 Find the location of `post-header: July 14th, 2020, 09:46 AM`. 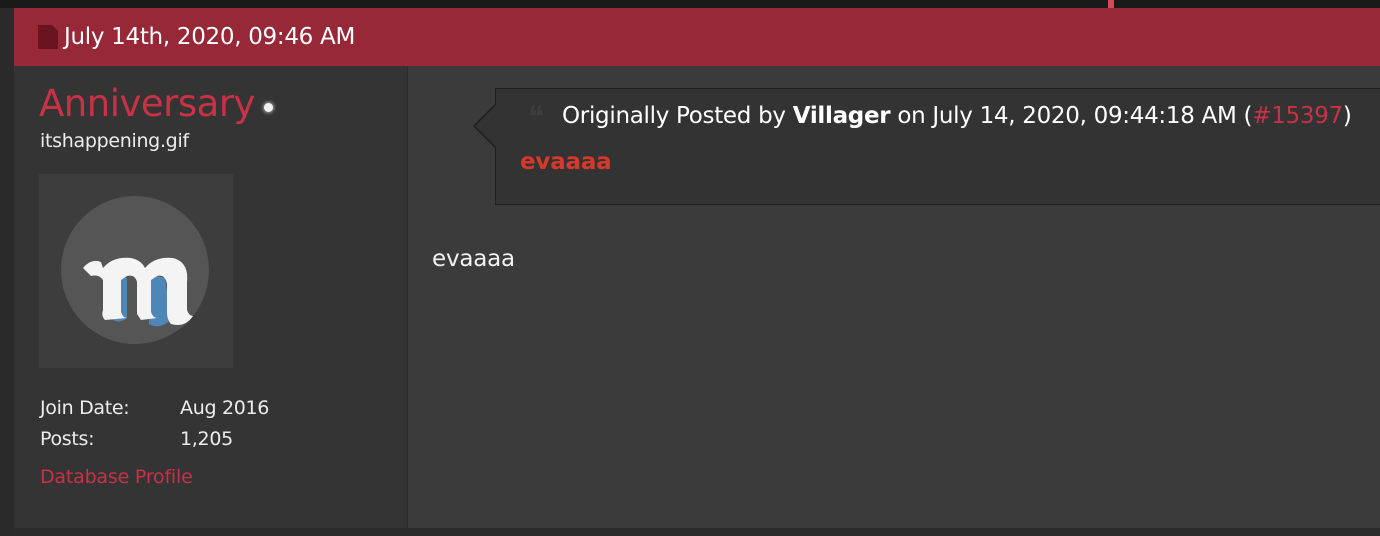

post-header: July 14th, 2020, 09:46 AM is located at coordinates (697, 37).